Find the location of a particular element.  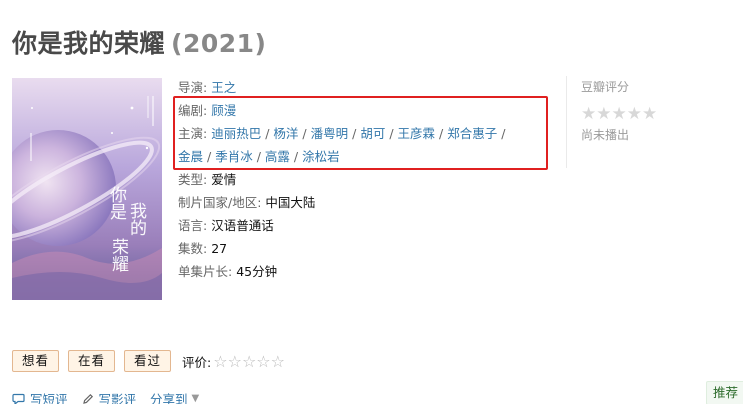

writer-row: 编剧: 顾漫 is located at coordinates (341, 110).